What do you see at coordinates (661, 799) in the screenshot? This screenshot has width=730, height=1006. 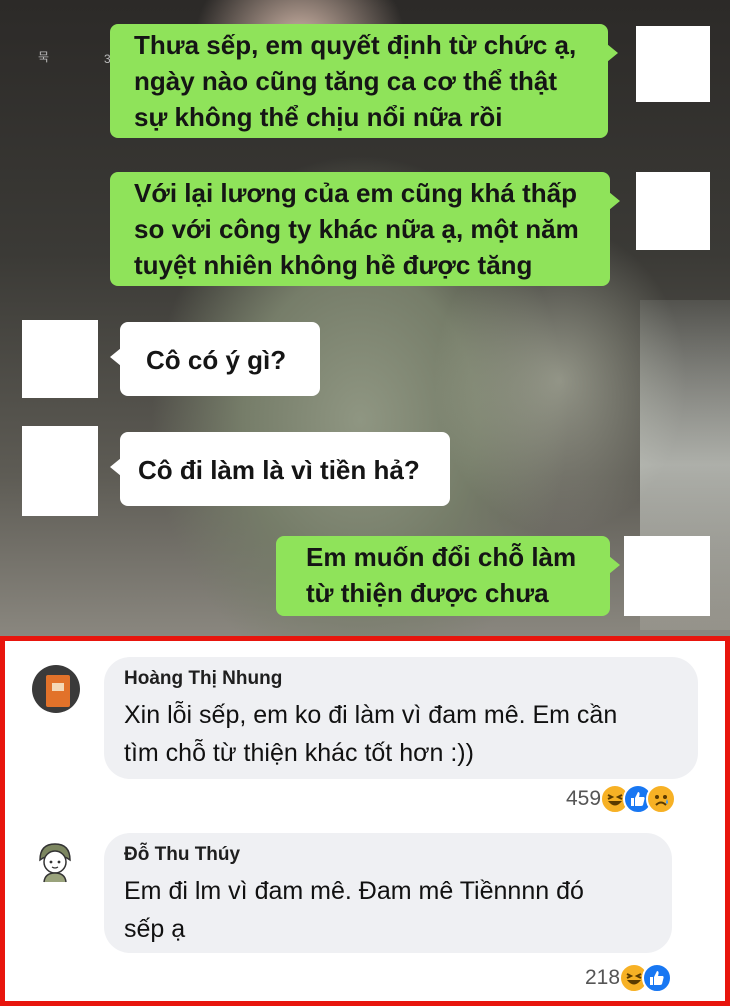 I see `sad-icon` at bounding box center [661, 799].